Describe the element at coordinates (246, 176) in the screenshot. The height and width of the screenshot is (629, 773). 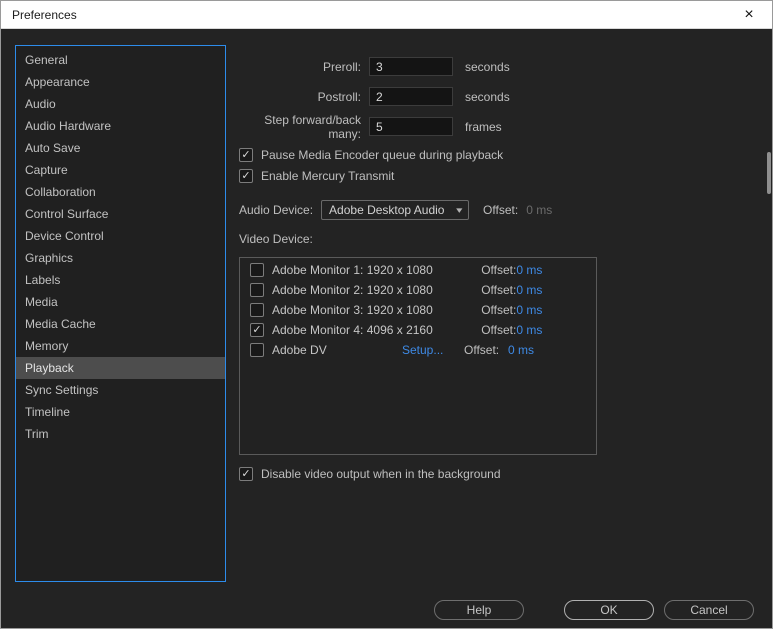
I see `mercury-transmit-checkbox: ✓` at that location.